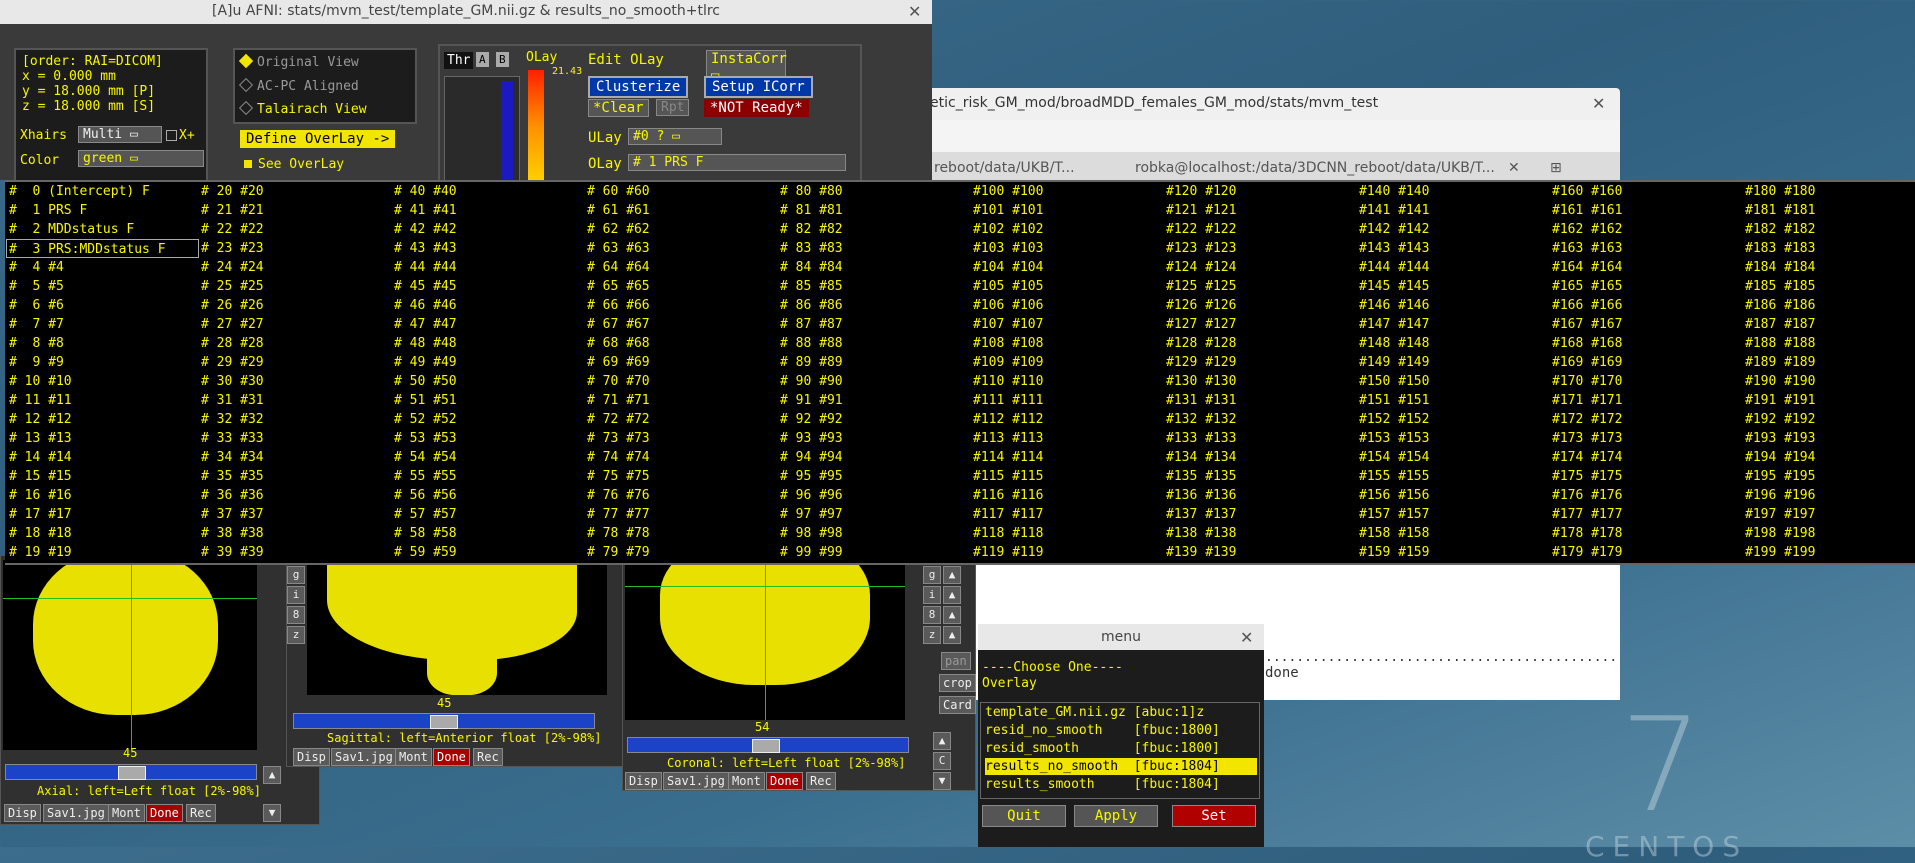 This screenshot has width=1915, height=863. I want to click on sub-brick-item: # 15 #15, so click(104, 476).